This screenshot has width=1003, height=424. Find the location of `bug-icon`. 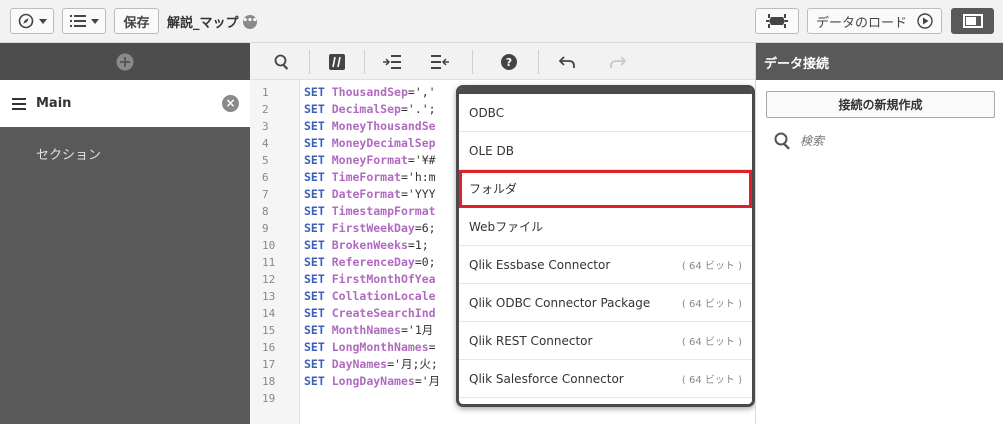

bug-icon is located at coordinates (777, 21).